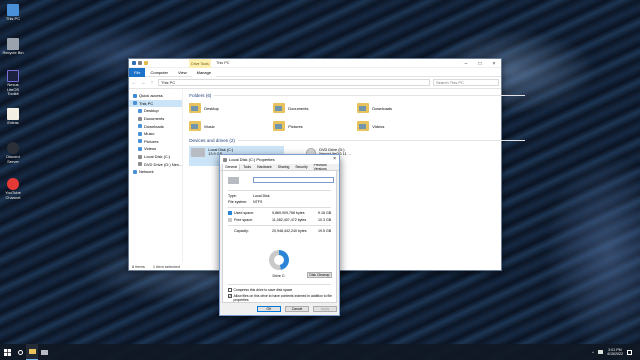 The width and height of the screenshot is (640, 360). Describe the element at coordinates (325, 167) in the screenshot. I see `tab-previous-versions: Previous Versions` at that location.